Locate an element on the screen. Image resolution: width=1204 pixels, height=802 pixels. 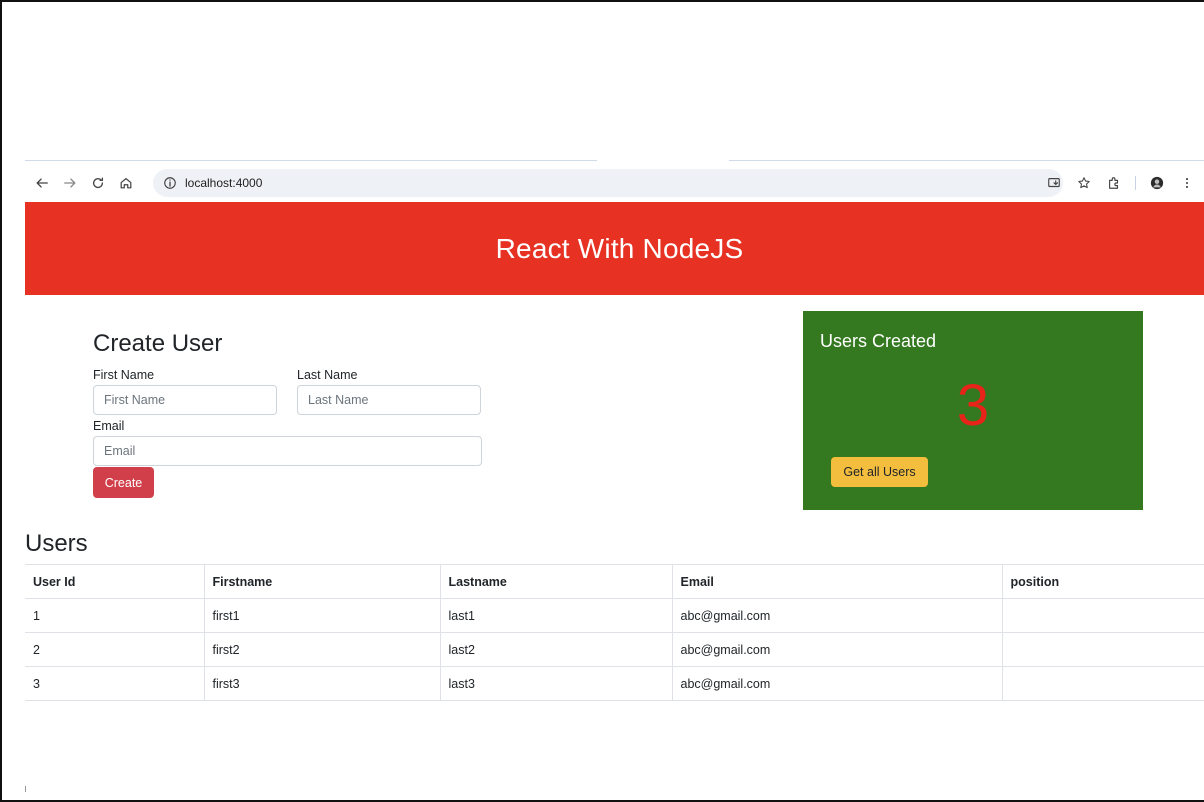
users-created-title: Users Created is located at coordinates (878, 341).